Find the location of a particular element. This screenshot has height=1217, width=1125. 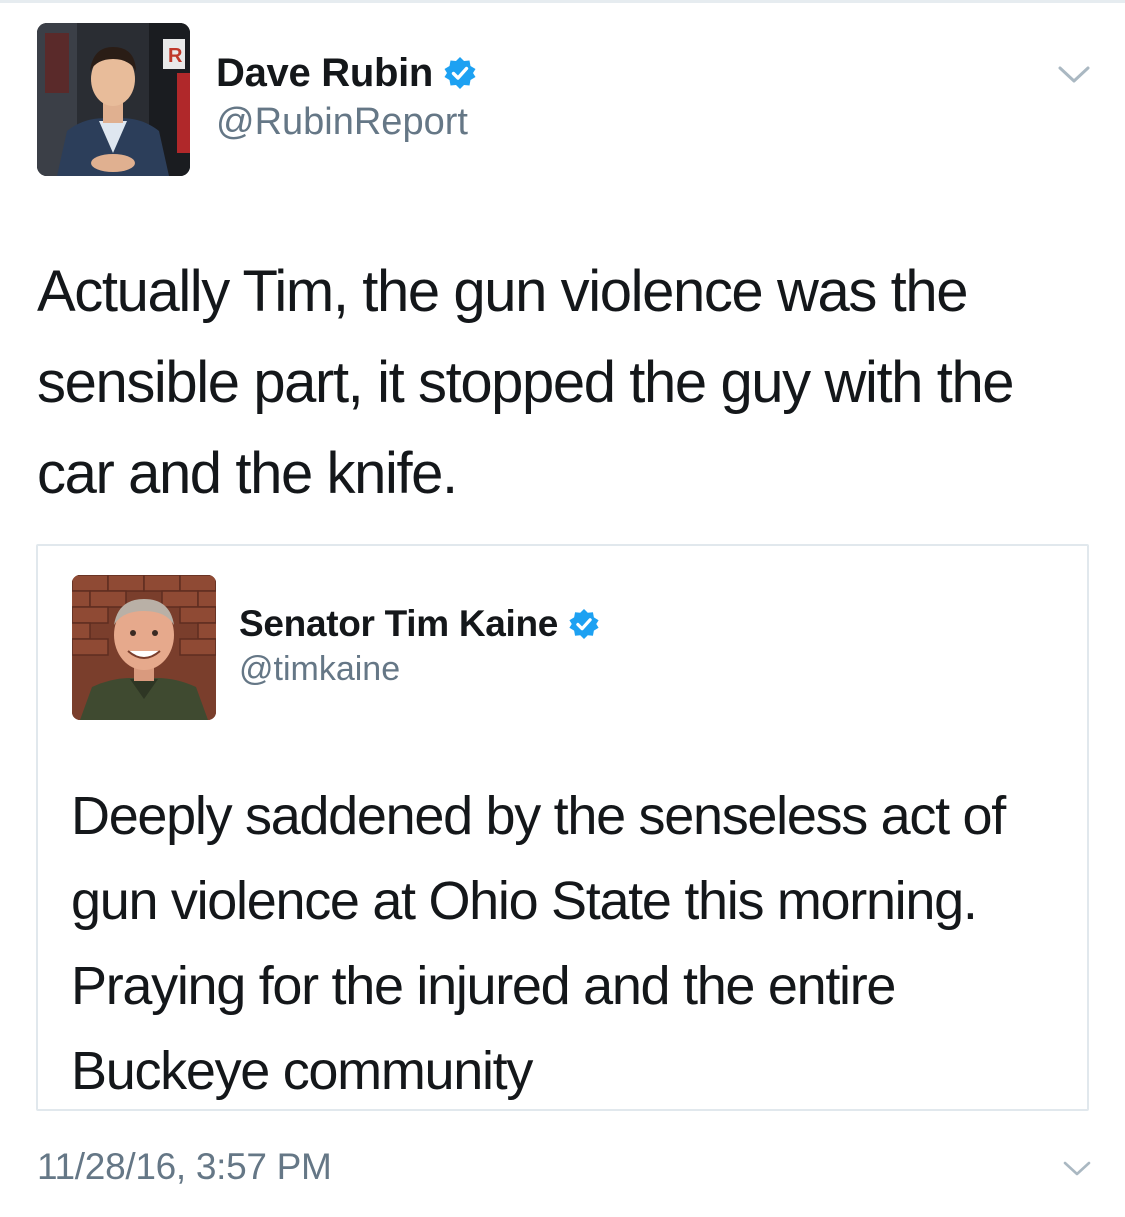

quoted-author-name-row: Senator Tim Kaine is located at coordinates (419, 624).